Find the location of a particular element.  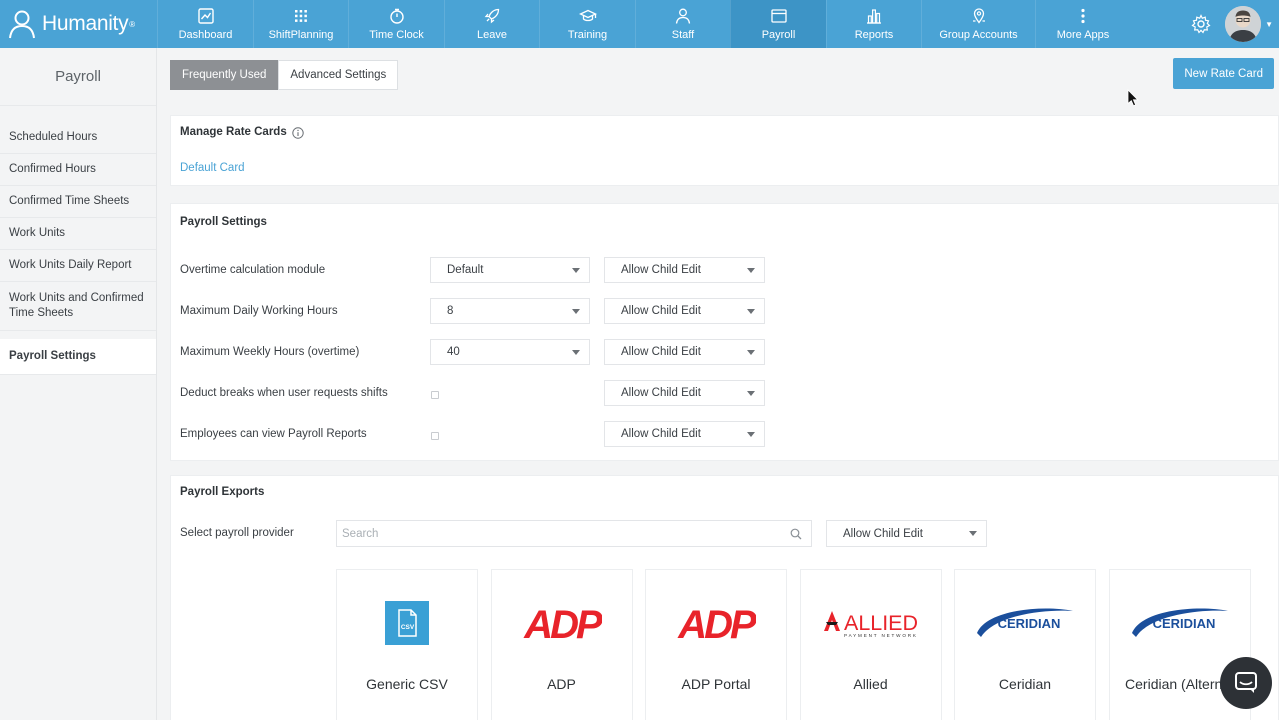

view-payroll-reports-checkbox is located at coordinates (435, 436).